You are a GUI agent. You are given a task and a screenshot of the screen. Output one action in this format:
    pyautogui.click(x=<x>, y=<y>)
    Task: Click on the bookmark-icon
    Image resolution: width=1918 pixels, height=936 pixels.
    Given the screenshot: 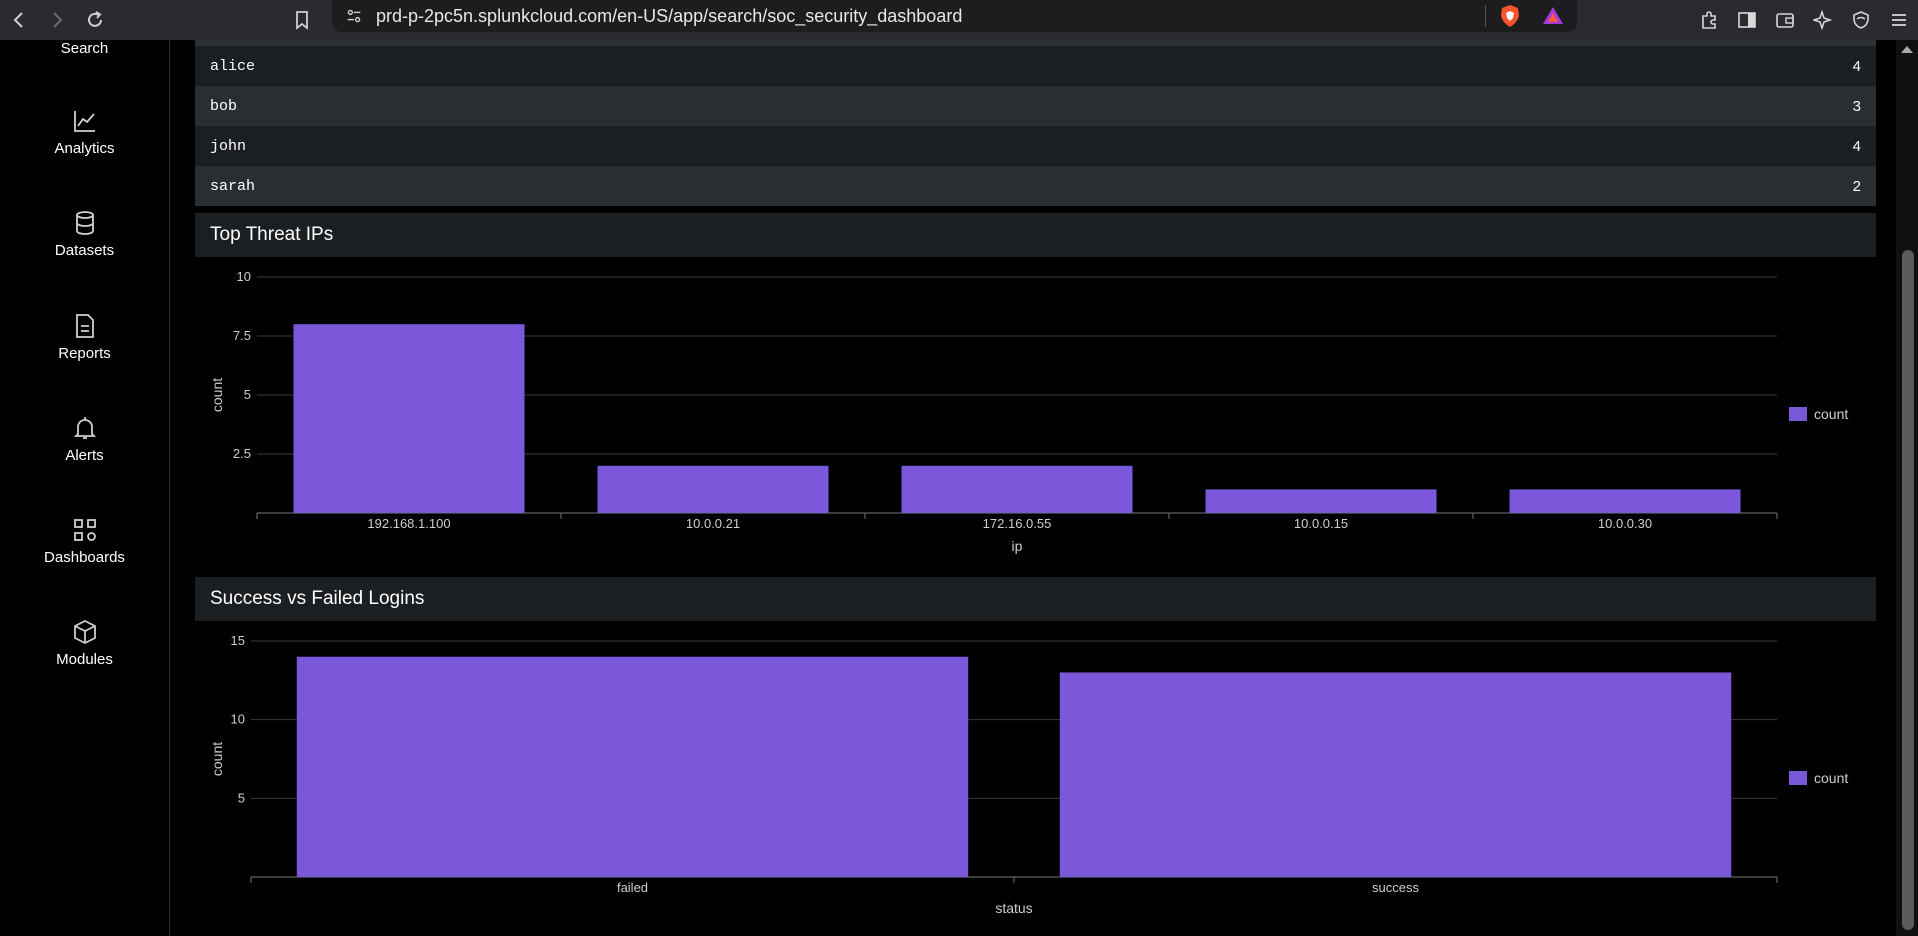 What is the action you would take?
    pyautogui.click(x=302, y=20)
    